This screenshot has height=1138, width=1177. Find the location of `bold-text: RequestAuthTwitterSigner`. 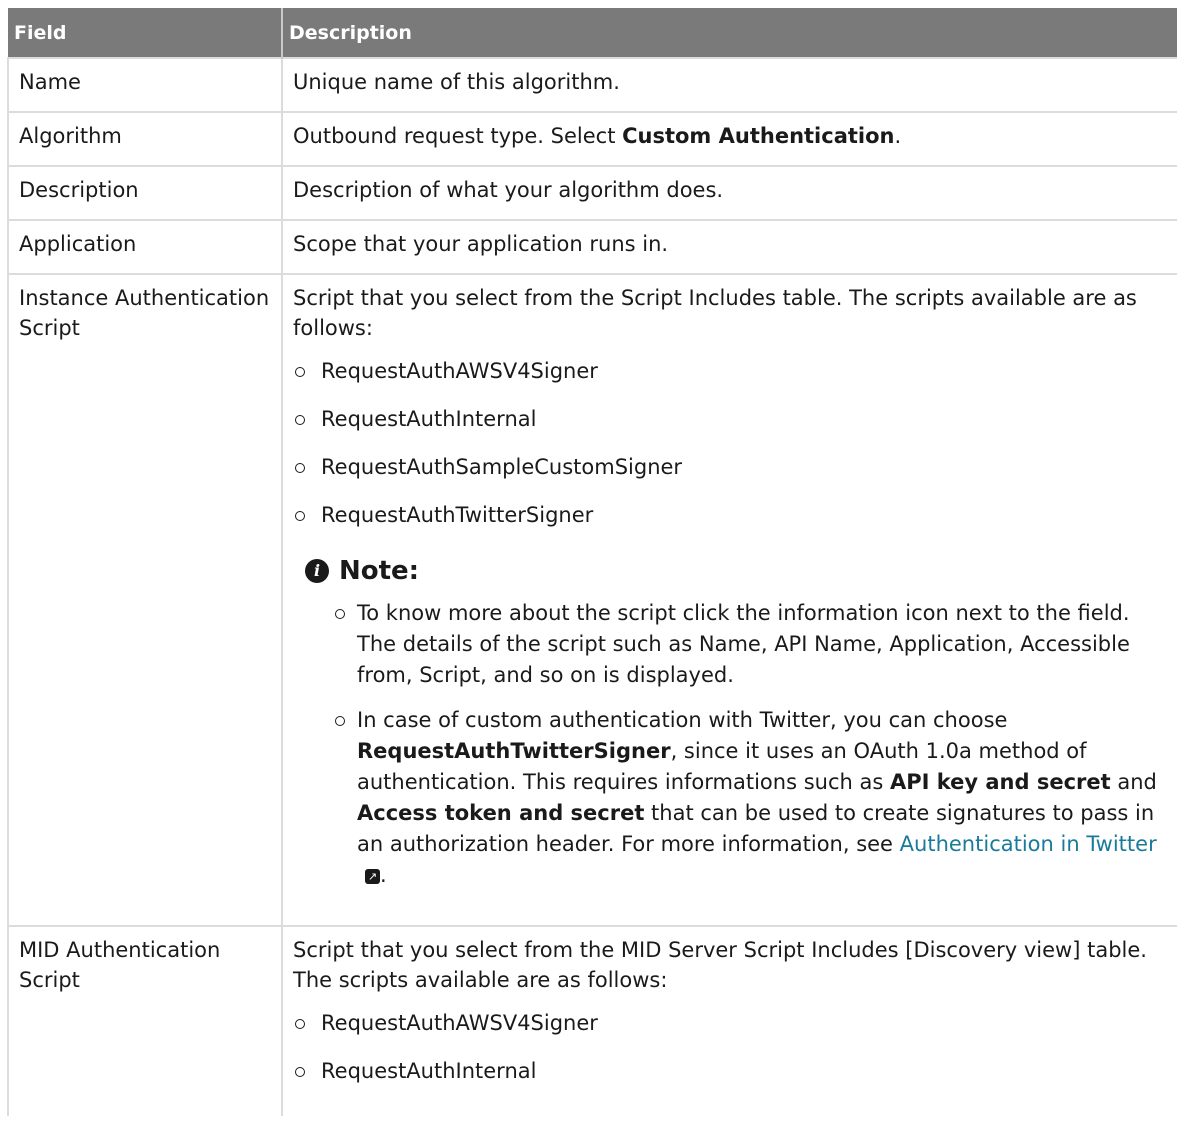

bold-text: RequestAuthTwitterSigner is located at coordinates (514, 751).